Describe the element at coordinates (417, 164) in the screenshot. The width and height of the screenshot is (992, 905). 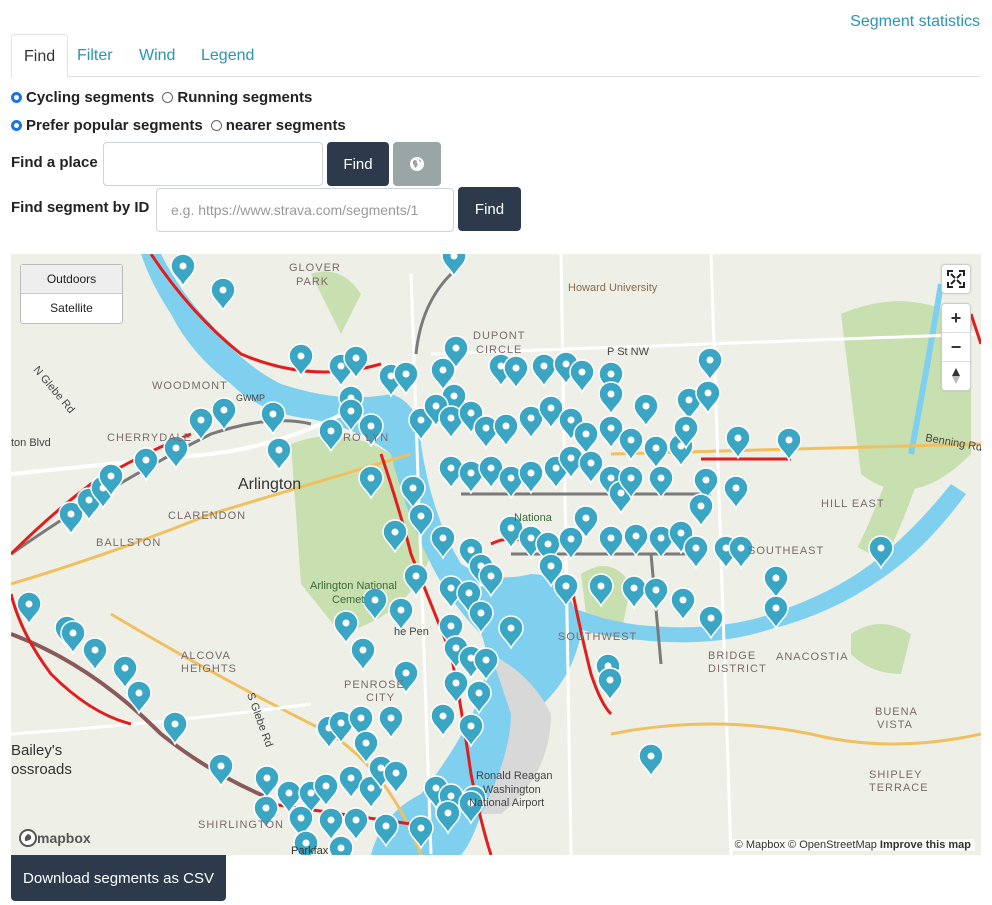
I see `locate-button` at that location.